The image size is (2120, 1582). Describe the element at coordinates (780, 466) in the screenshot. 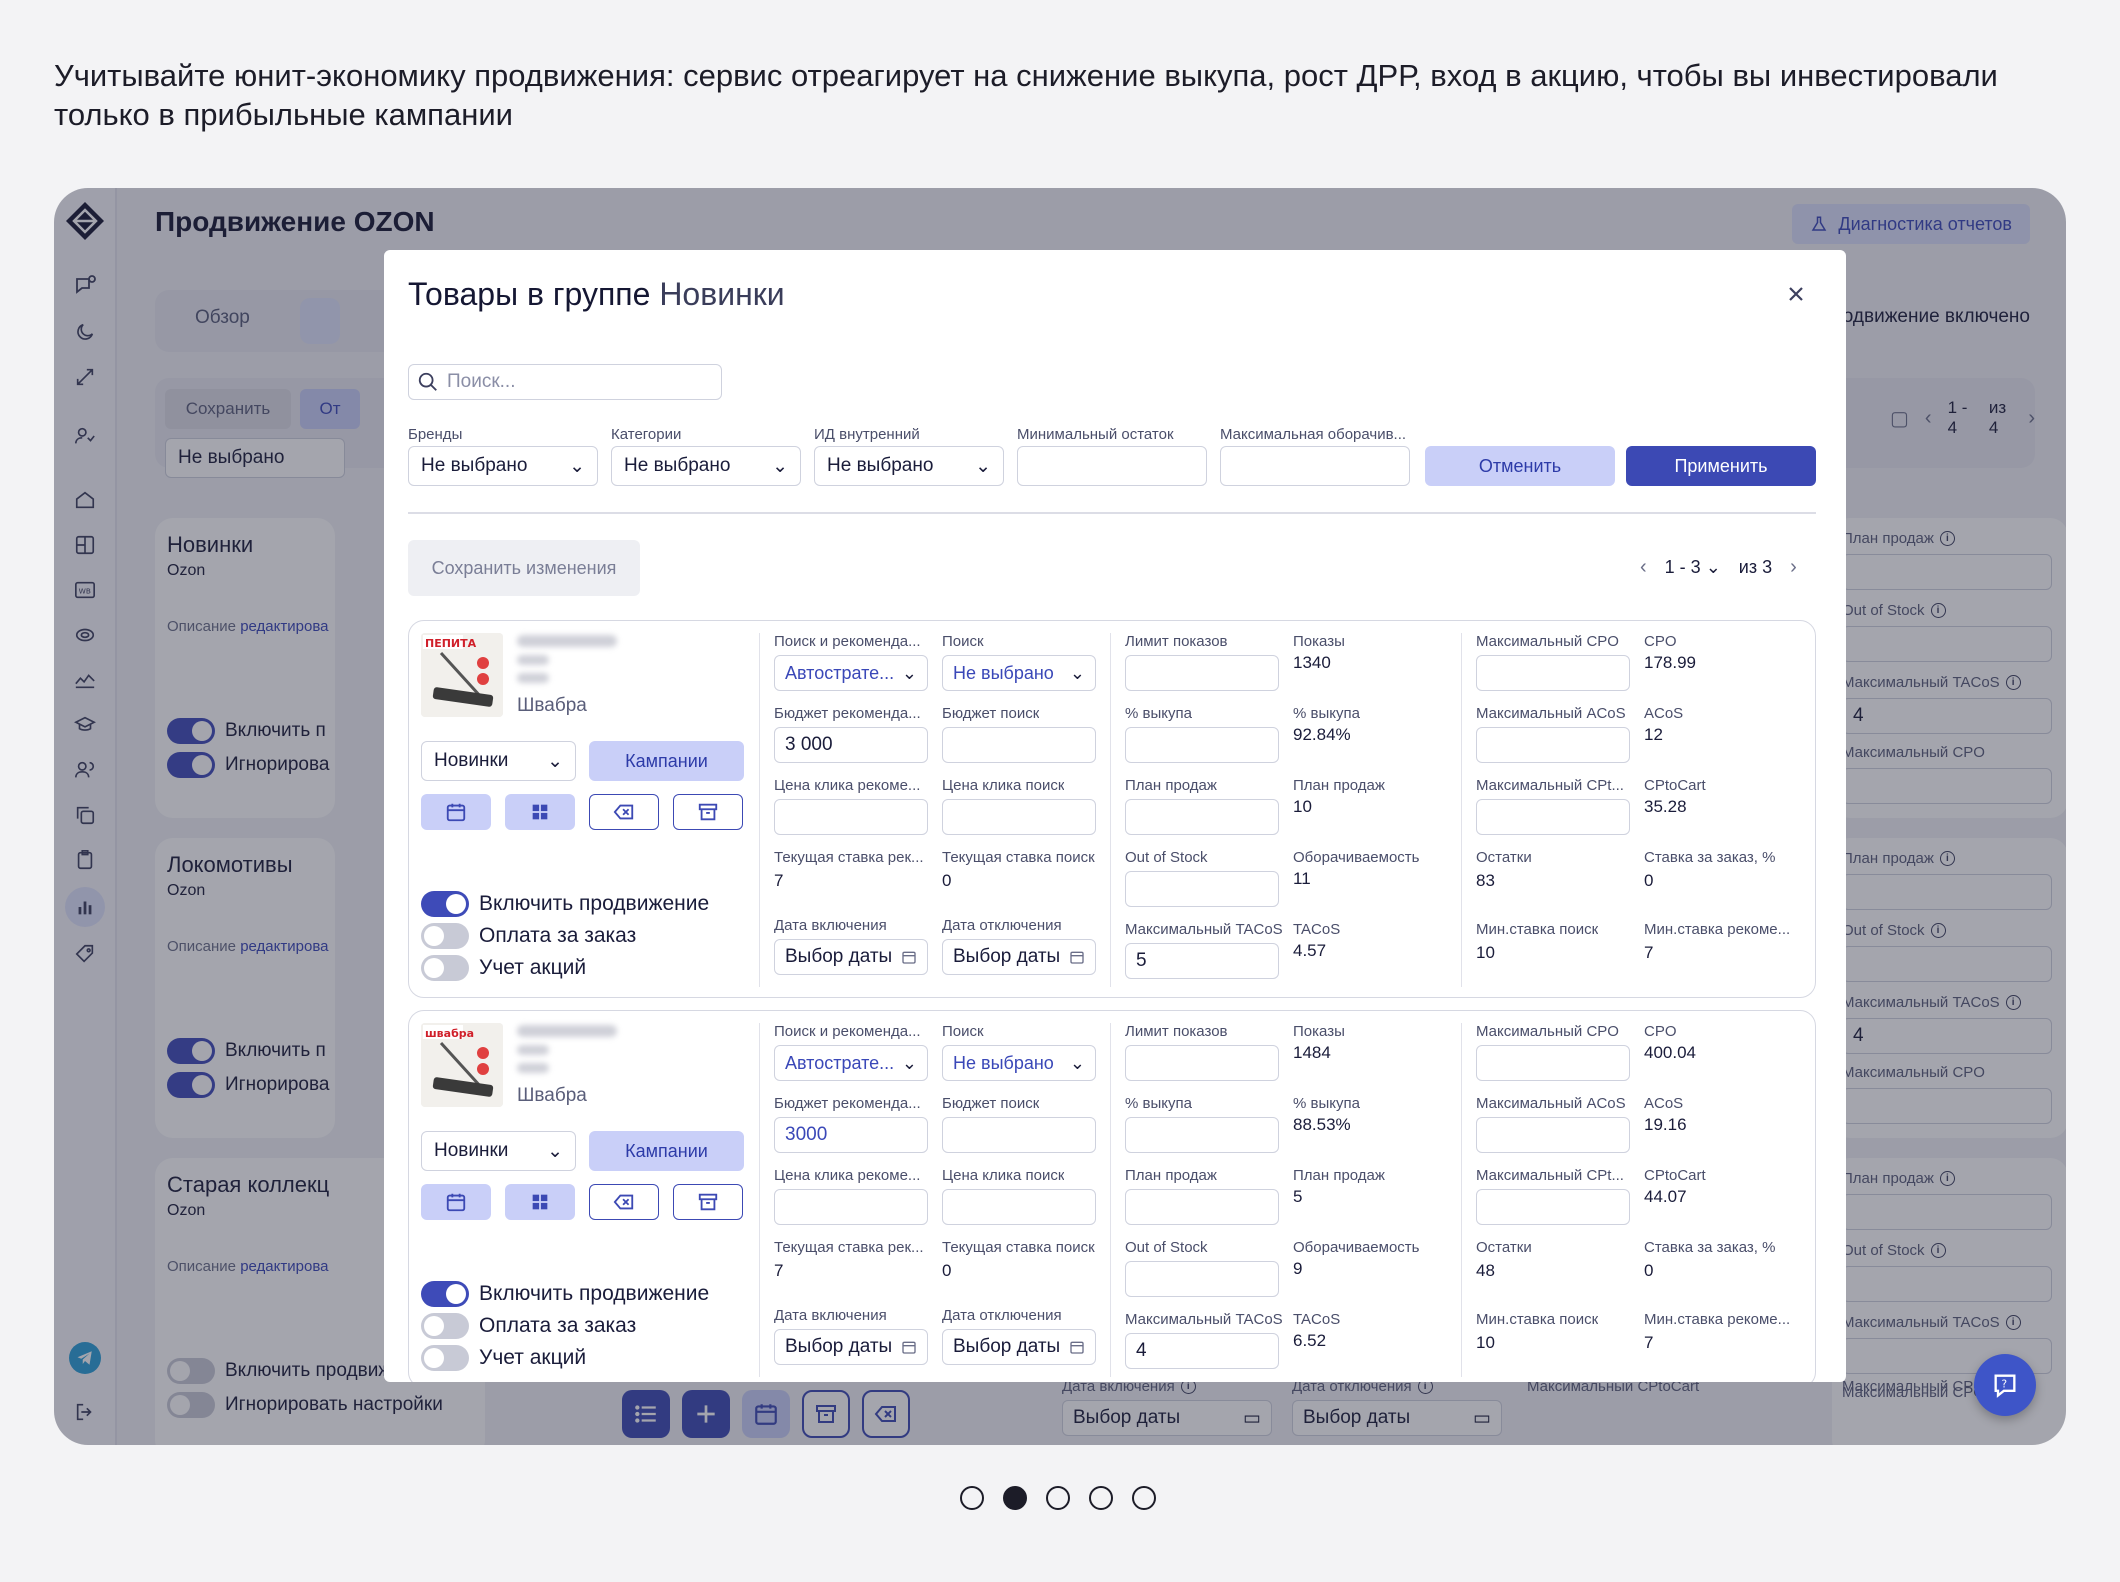

I see `chevron-down-icon: ⌄` at that location.